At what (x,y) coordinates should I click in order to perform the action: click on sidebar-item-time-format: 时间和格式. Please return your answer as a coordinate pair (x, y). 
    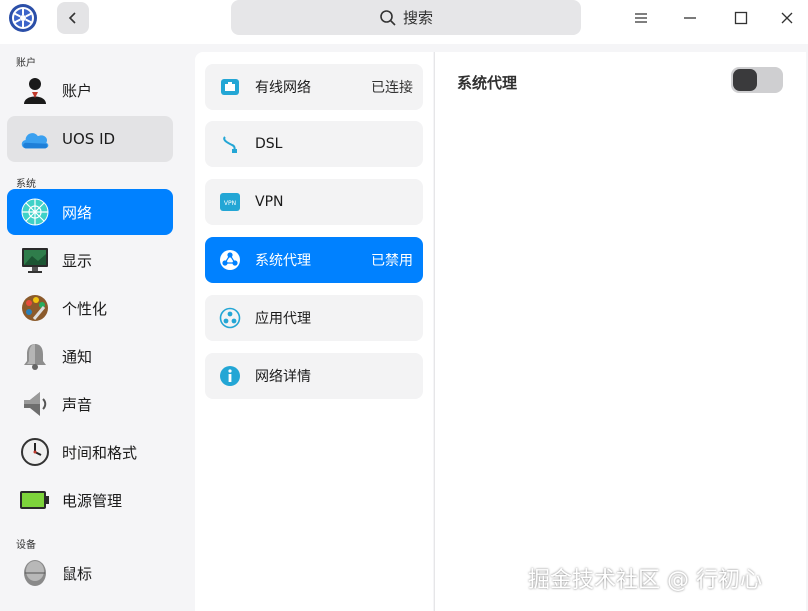
    Looking at the image, I should click on (90, 452).